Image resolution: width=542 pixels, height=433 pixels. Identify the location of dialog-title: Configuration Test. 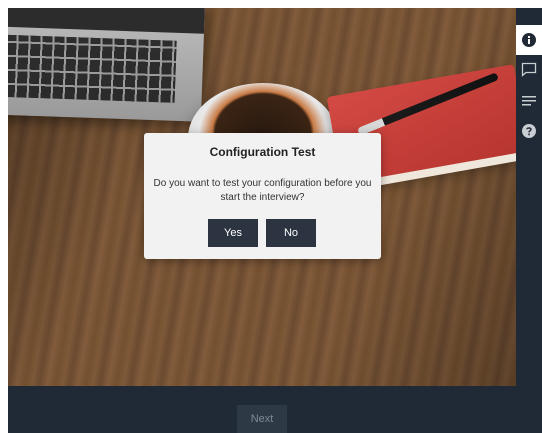
(262, 152).